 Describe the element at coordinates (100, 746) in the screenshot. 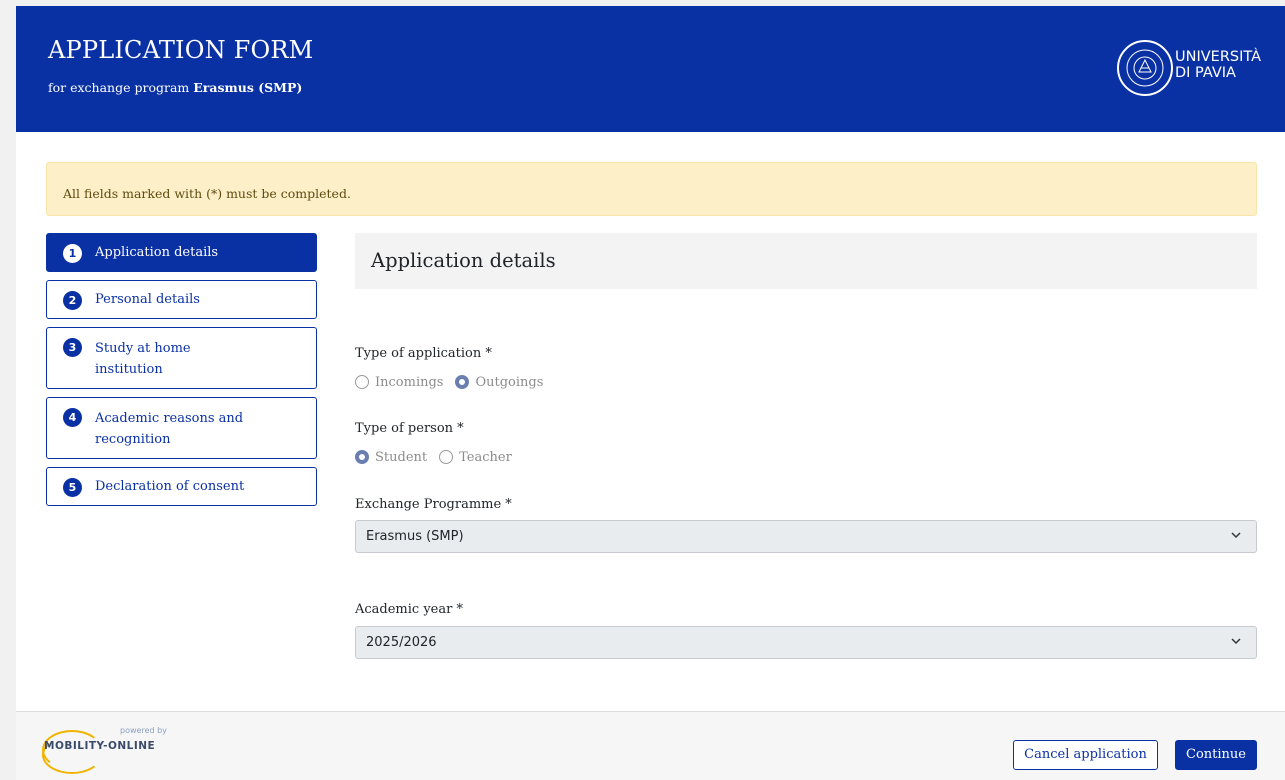

I see `mobility-online-brand: MOBILITY-ONLINE` at that location.